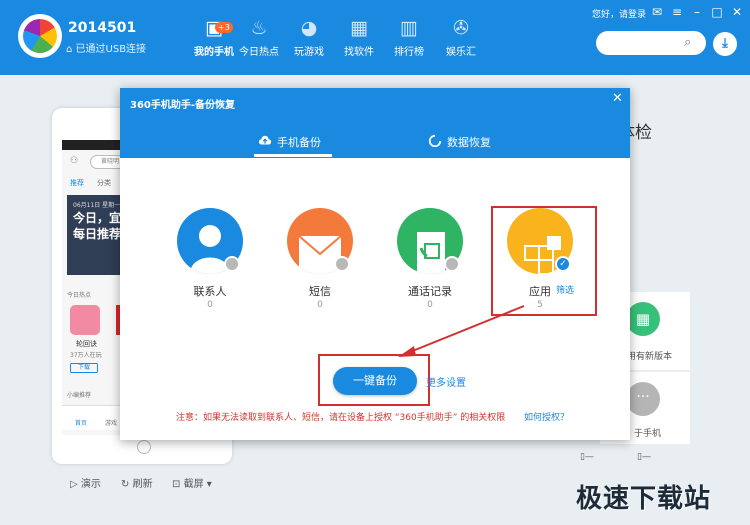  What do you see at coordinates (375, 381) in the screenshot?
I see `one-click-backup-button: 一键备份` at bounding box center [375, 381].